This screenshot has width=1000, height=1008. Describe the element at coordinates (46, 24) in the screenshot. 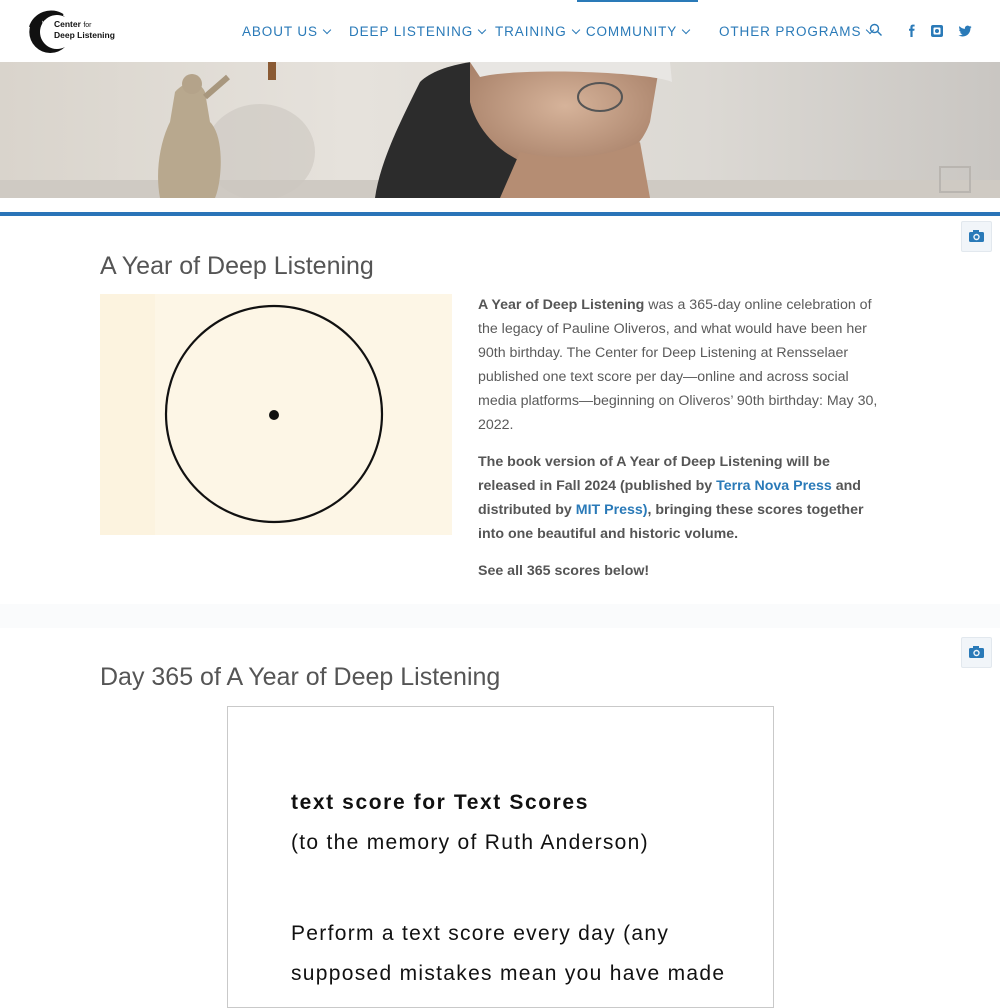

I see `logo-text-the: the` at that location.